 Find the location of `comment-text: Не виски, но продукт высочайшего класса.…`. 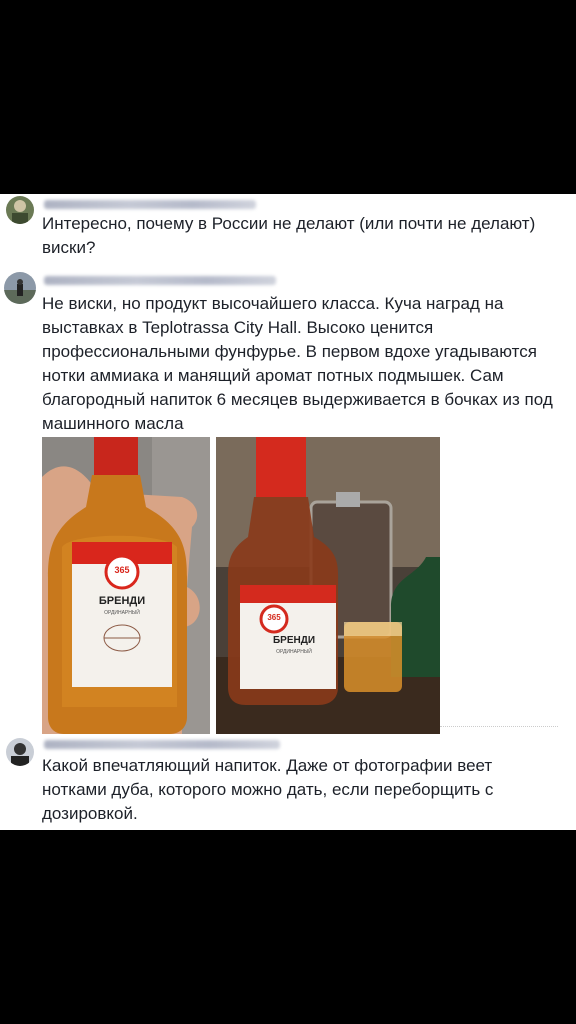

comment-text: Не виски, но продукт высочайшего класса.… is located at coordinates (297, 363).